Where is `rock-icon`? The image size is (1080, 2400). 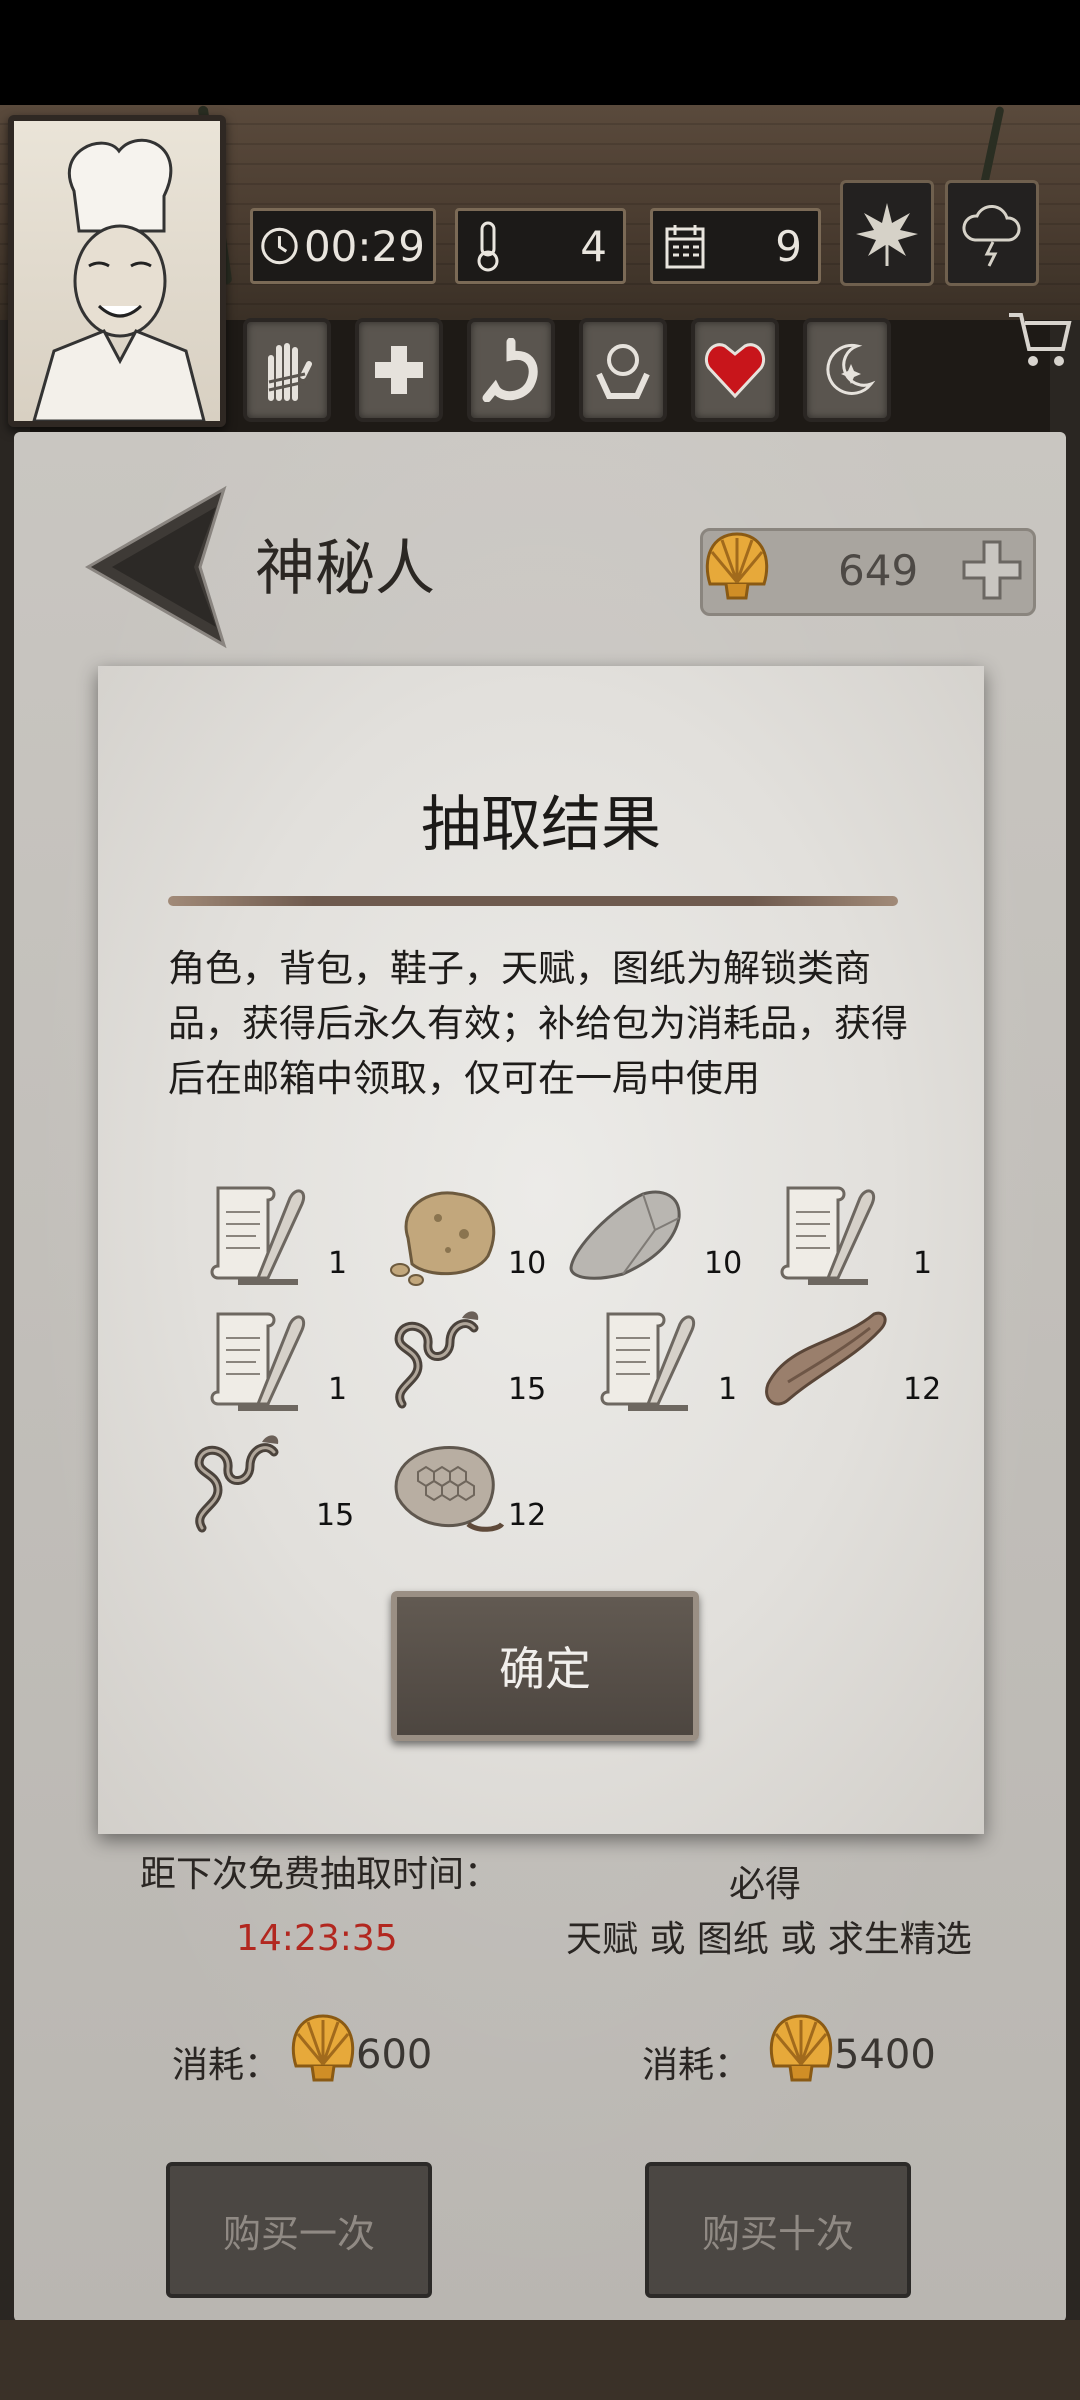
rock-icon is located at coordinates (443, 1238).